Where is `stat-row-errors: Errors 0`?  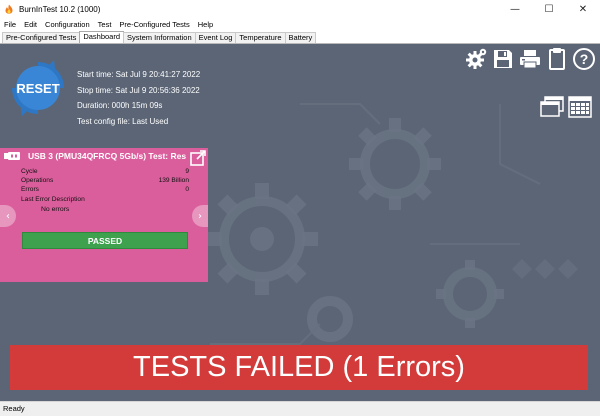 stat-row-errors: Errors 0 is located at coordinates (105, 190).